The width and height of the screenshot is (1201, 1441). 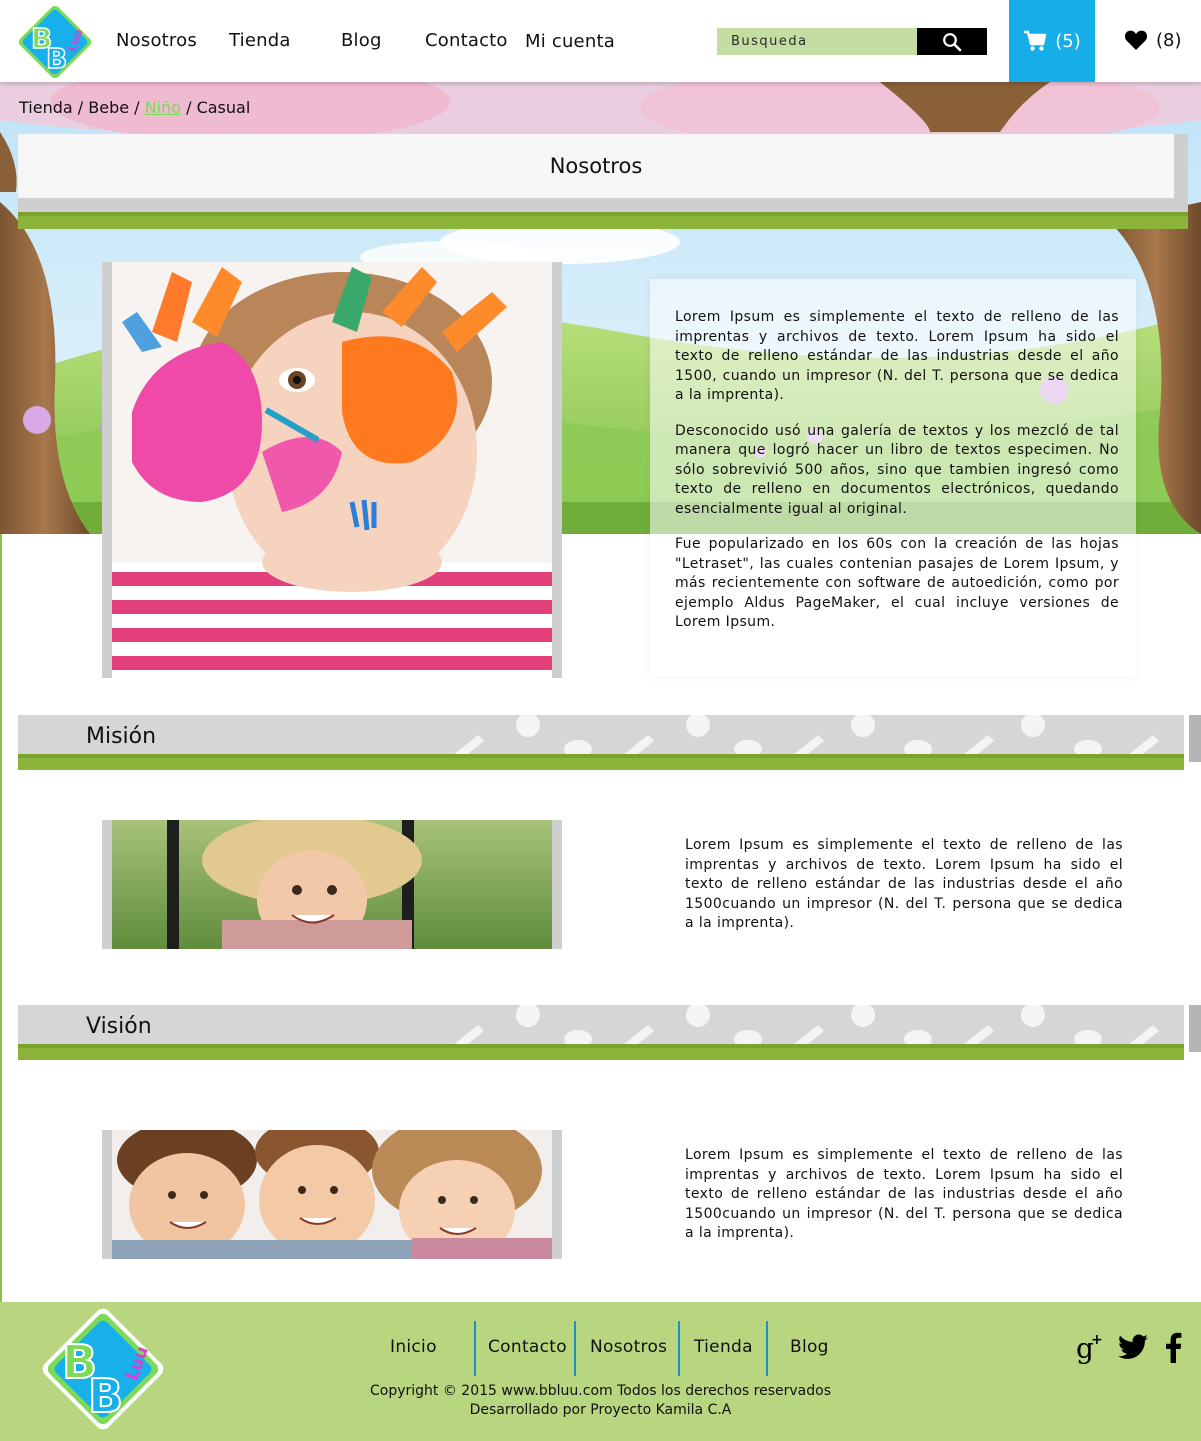 What do you see at coordinates (609, 742) in the screenshot?
I see `mision-section-bar: Misión` at bounding box center [609, 742].